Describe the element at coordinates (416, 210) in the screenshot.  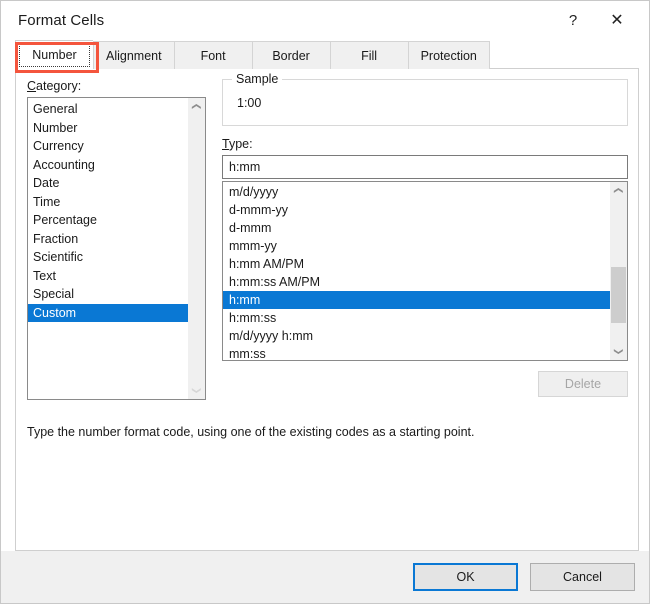
I see `type-item-1: d-mmm-yy` at that location.